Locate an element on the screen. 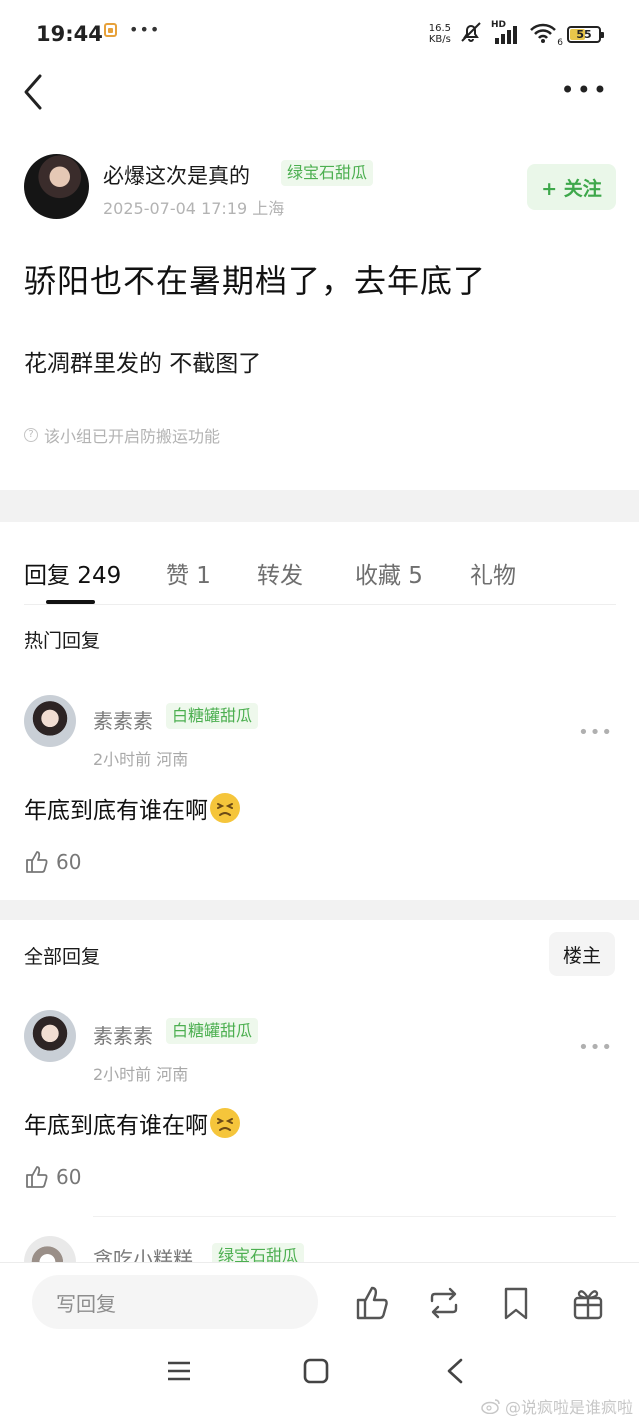 Image resolution: width=639 pixels, height=1422 pixels. tab-likes: 赞 1 is located at coordinates (188, 573).